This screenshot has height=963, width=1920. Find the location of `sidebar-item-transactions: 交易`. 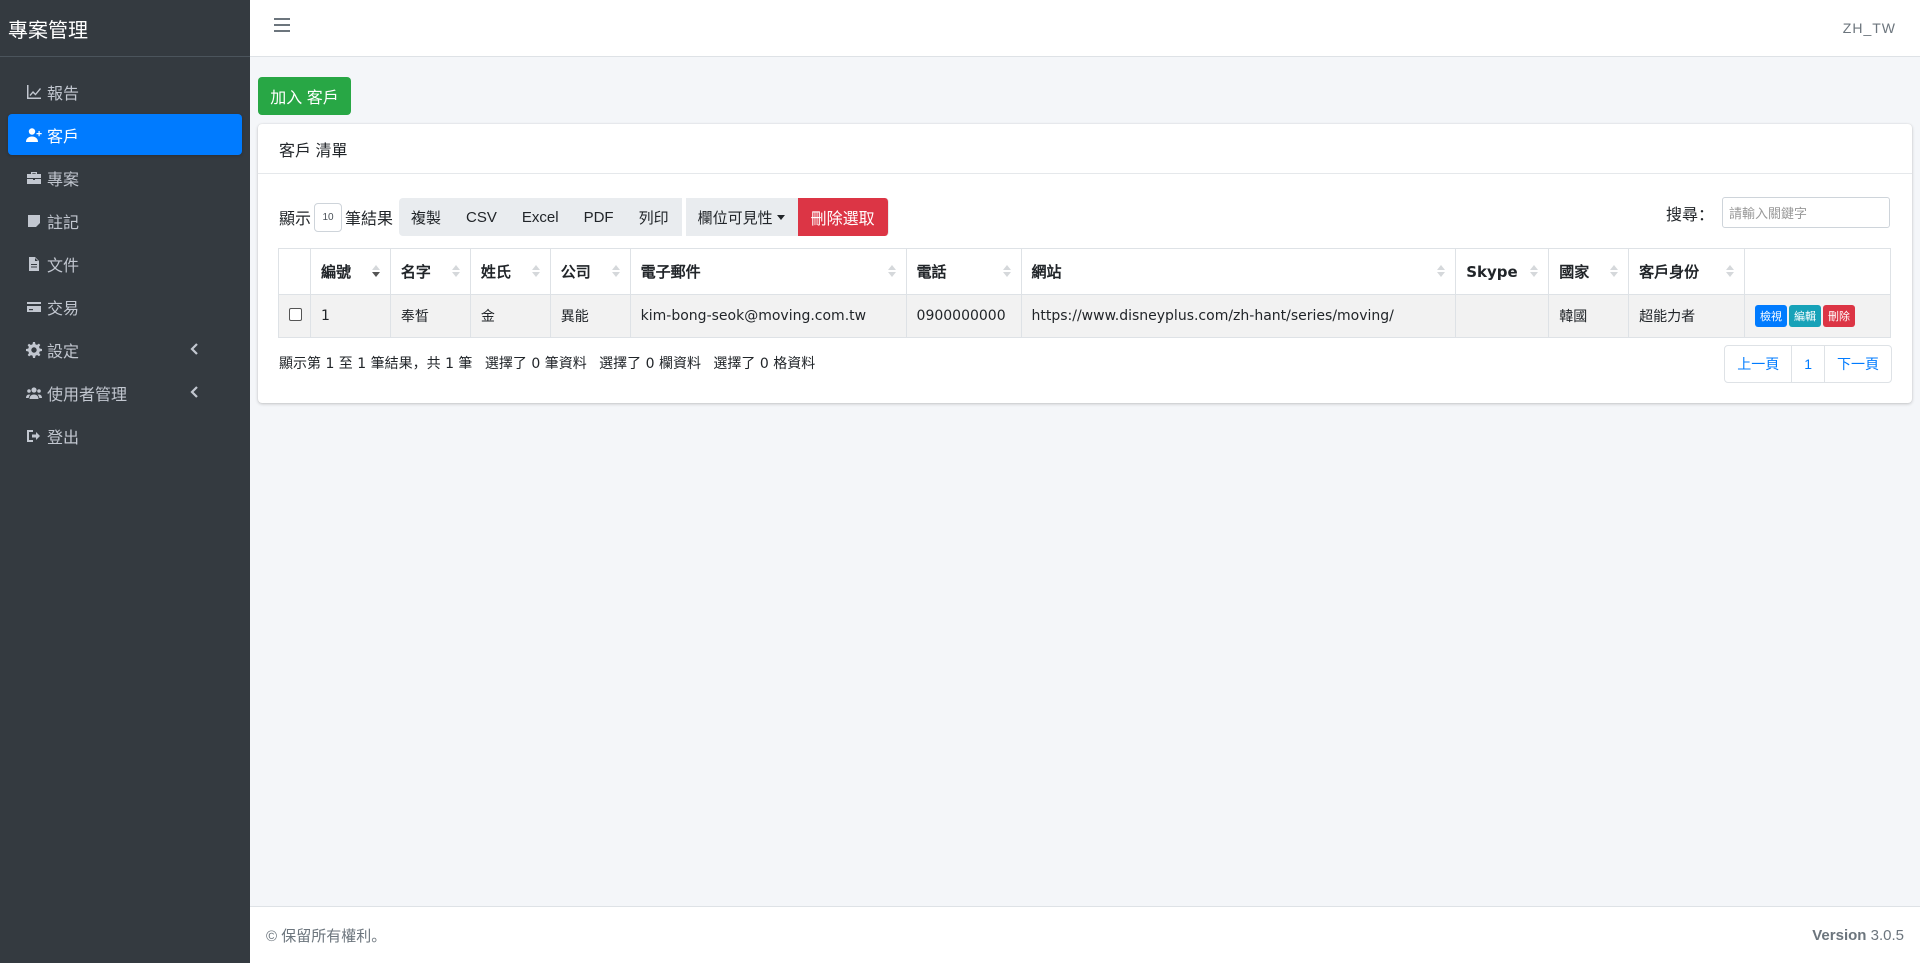

sidebar-item-transactions: 交易 is located at coordinates (125, 306).